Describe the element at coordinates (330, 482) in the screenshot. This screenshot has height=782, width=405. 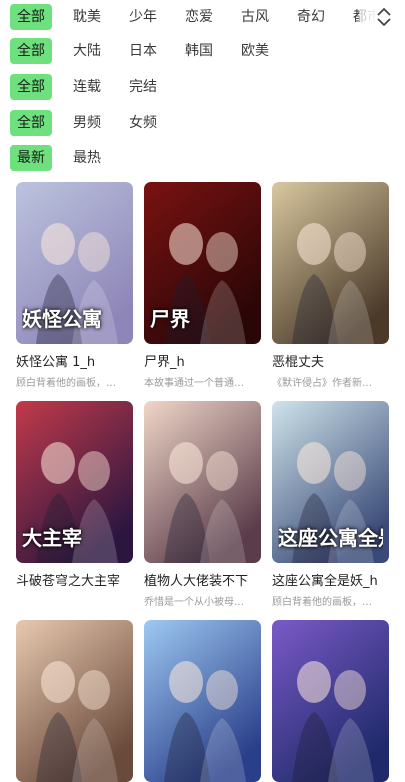
I see `comic-cover-image: 这座公寓全是妖` at that location.